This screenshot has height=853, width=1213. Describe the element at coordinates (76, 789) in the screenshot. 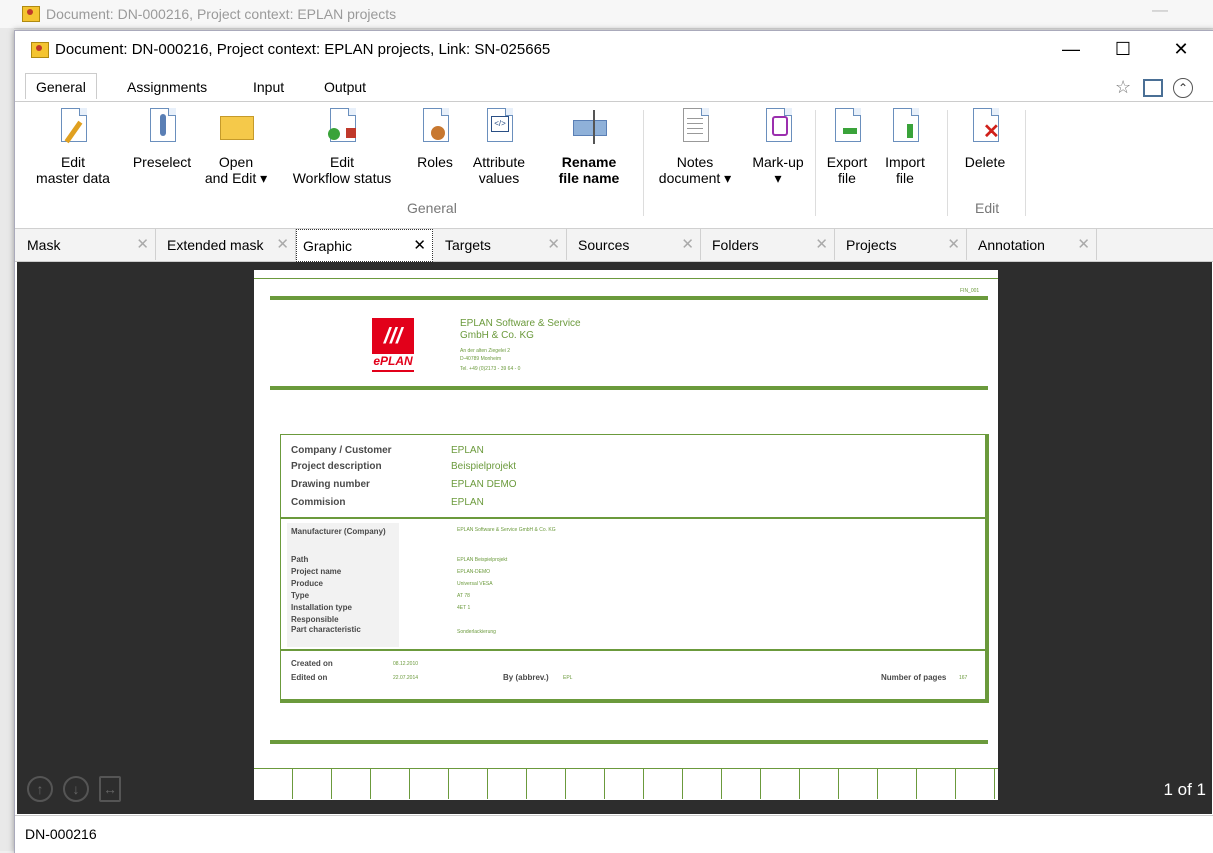

I see `arrow-down-icon: ↓` at that location.